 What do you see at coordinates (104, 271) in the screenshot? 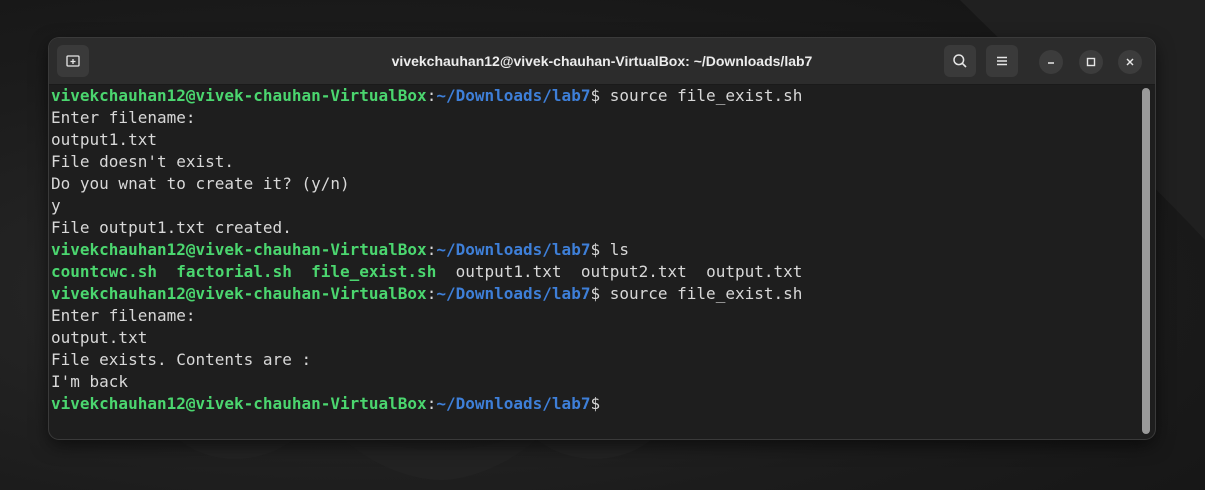
I see `ls-entry-executable: countcwc.sh` at bounding box center [104, 271].